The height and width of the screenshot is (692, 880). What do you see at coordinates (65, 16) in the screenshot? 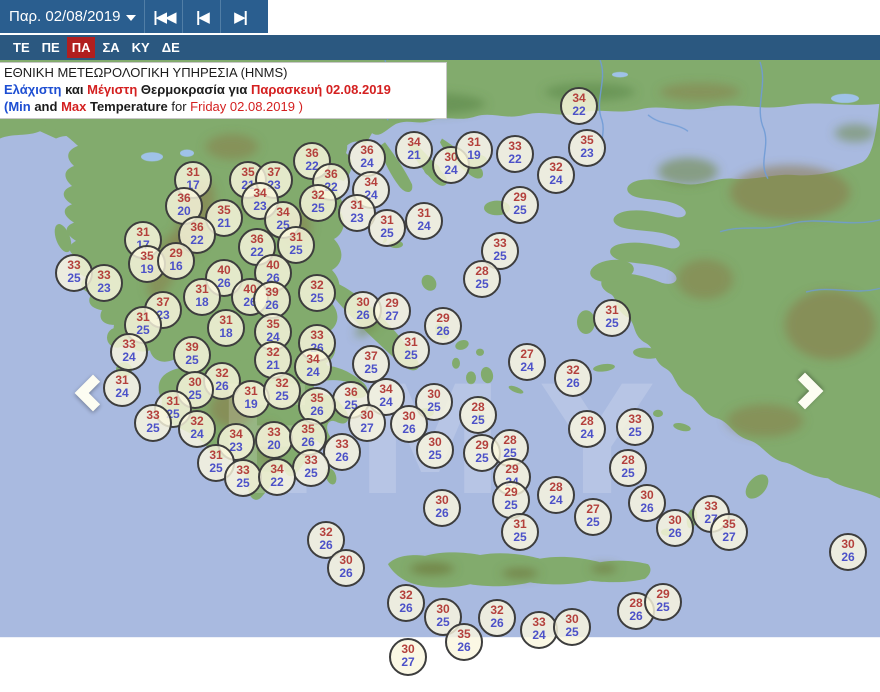
I see `date-label: Παρ. 02/08/2019` at bounding box center [65, 16].